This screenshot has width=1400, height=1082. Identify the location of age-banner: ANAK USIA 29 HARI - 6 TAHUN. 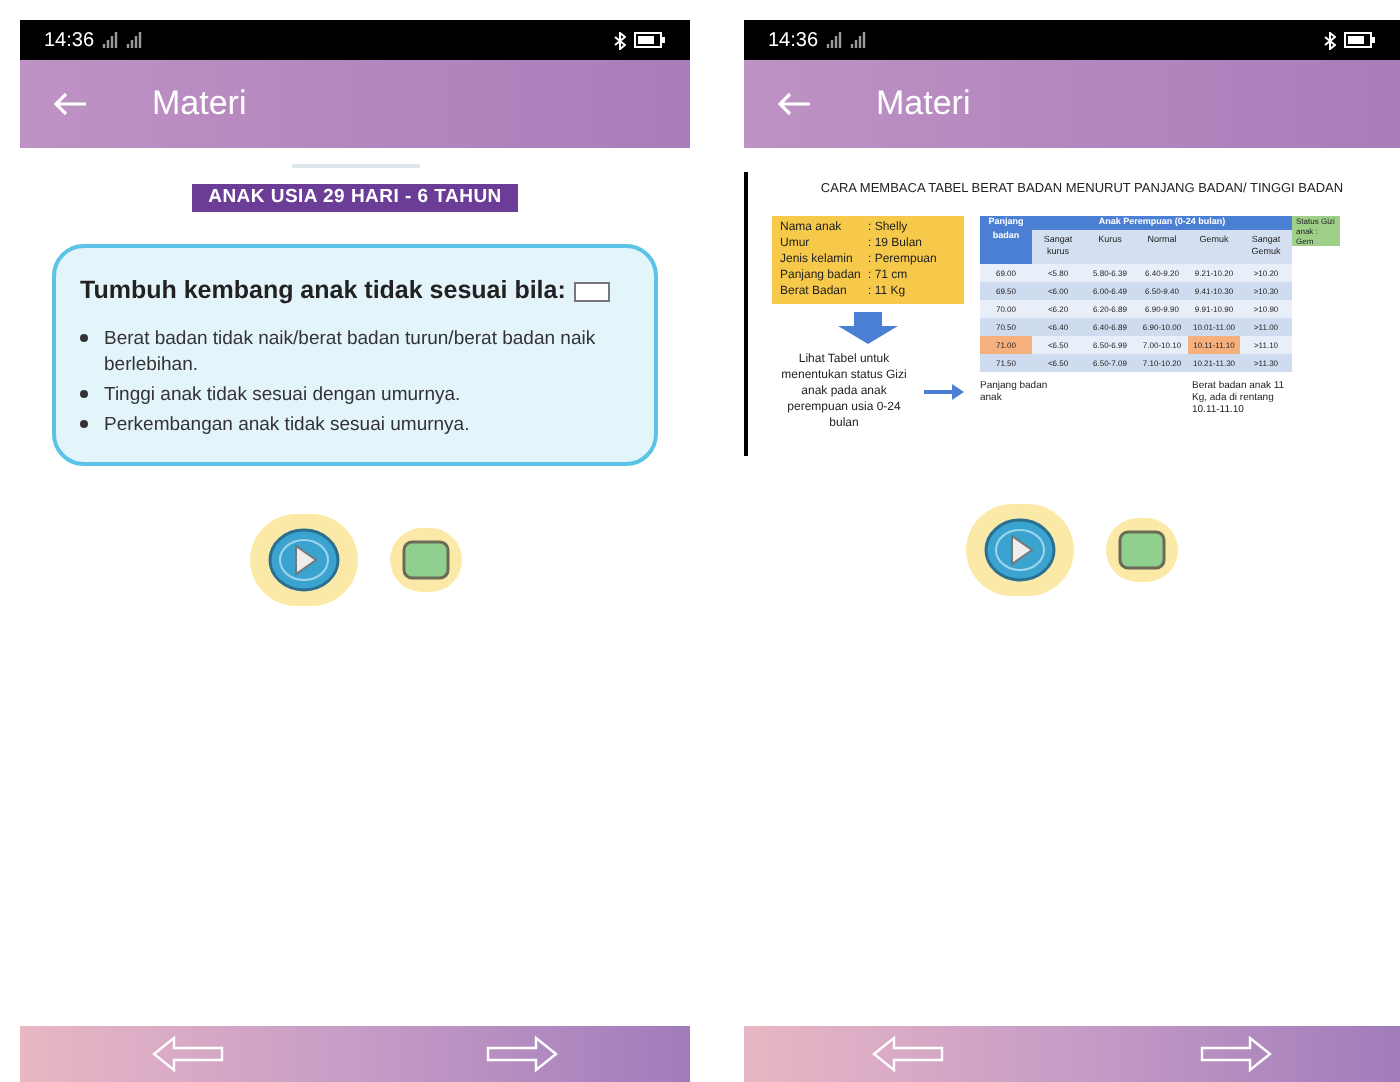
(355, 198).